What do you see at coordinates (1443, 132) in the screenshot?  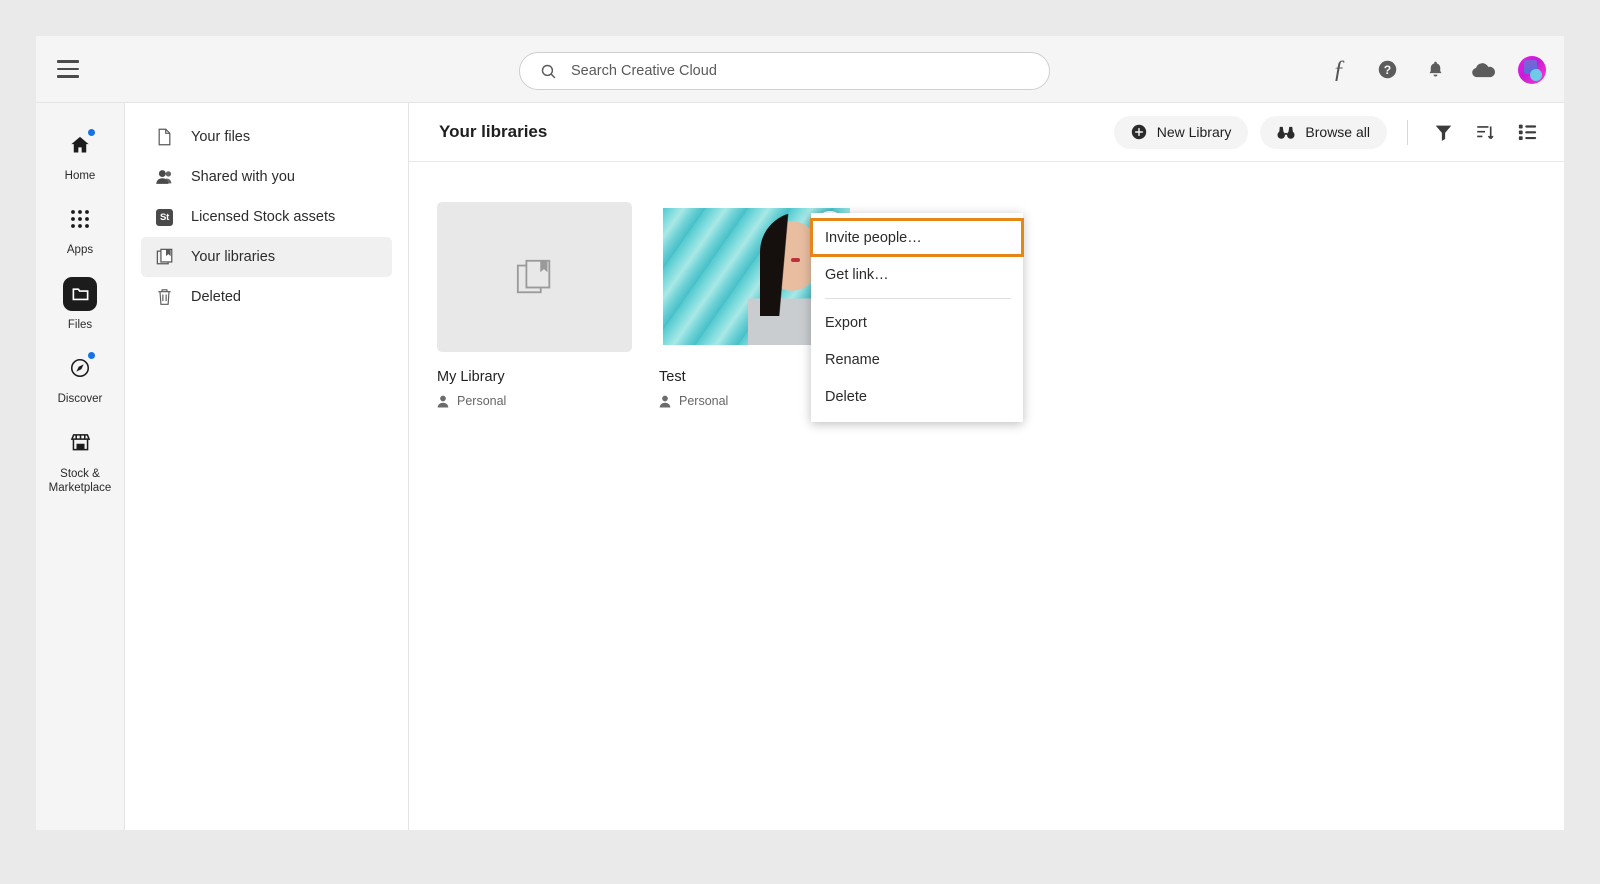 I see `filter-icon` at bounding box center [1443, 132].